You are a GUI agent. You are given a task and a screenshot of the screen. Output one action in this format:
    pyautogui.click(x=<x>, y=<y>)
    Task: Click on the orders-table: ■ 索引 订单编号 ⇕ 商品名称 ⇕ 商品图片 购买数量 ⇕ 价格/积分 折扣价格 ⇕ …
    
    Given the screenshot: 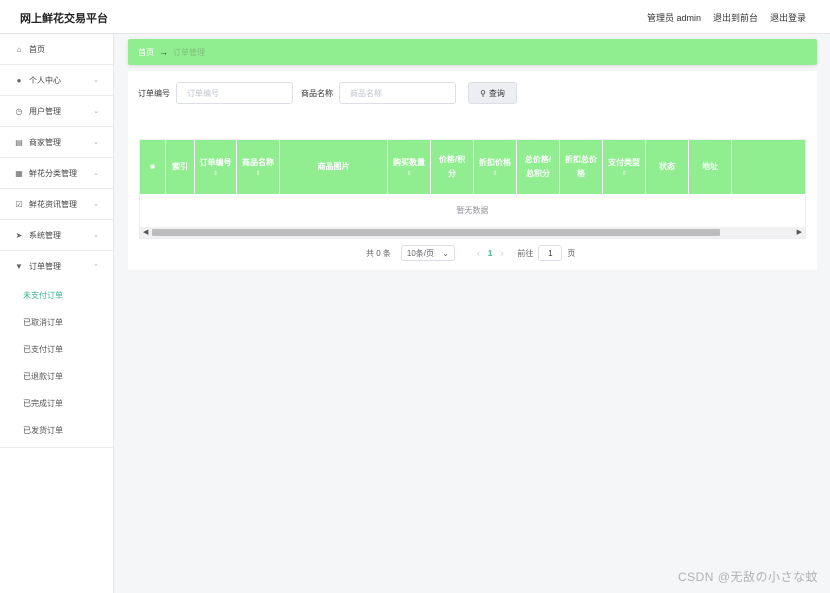 What is the action you would take?
    pyautogui.click(x=472, y=189)
    